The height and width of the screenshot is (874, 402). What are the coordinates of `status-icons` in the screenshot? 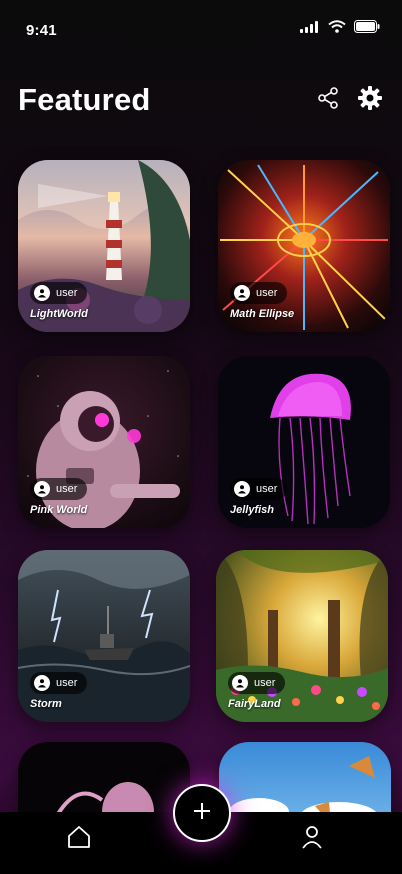 It's located at (340, 29).